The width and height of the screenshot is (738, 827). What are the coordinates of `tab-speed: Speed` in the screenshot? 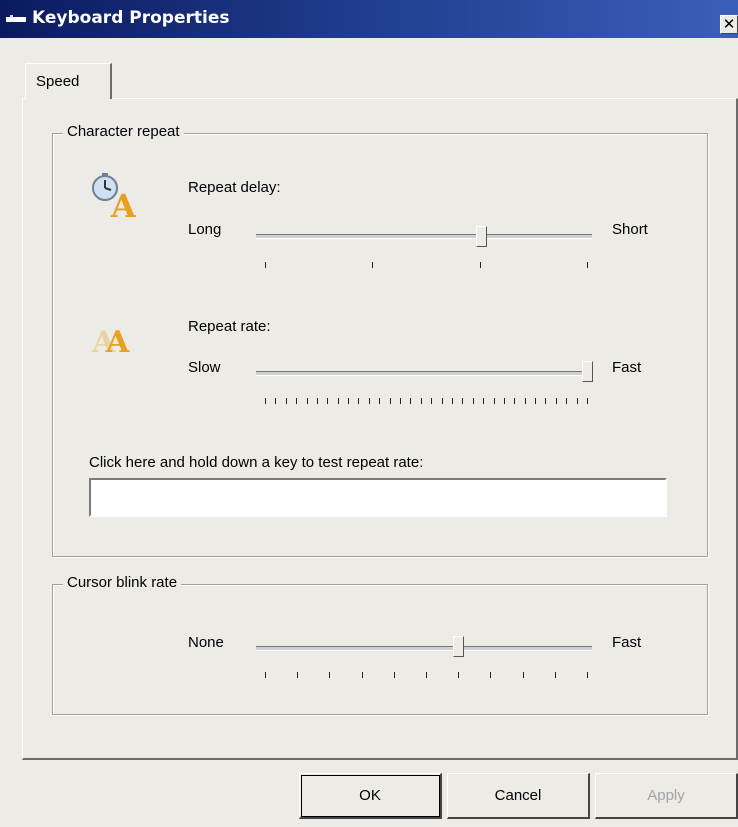 It's located at (68, 81).